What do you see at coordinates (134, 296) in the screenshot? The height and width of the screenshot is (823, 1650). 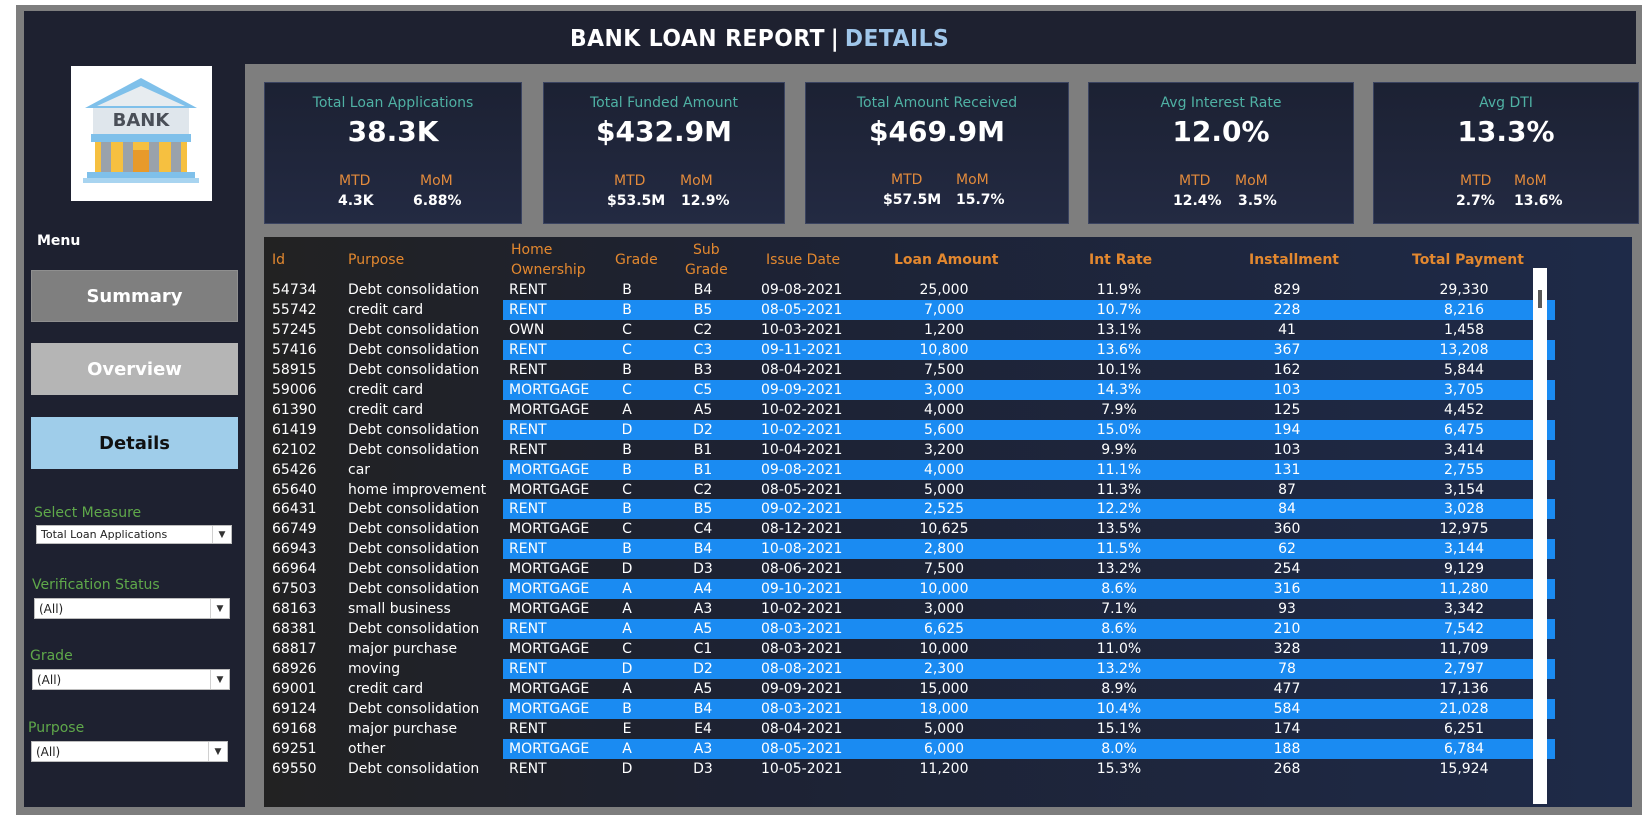 I see `summary-button: Summary` at bounding box center [134, 296].